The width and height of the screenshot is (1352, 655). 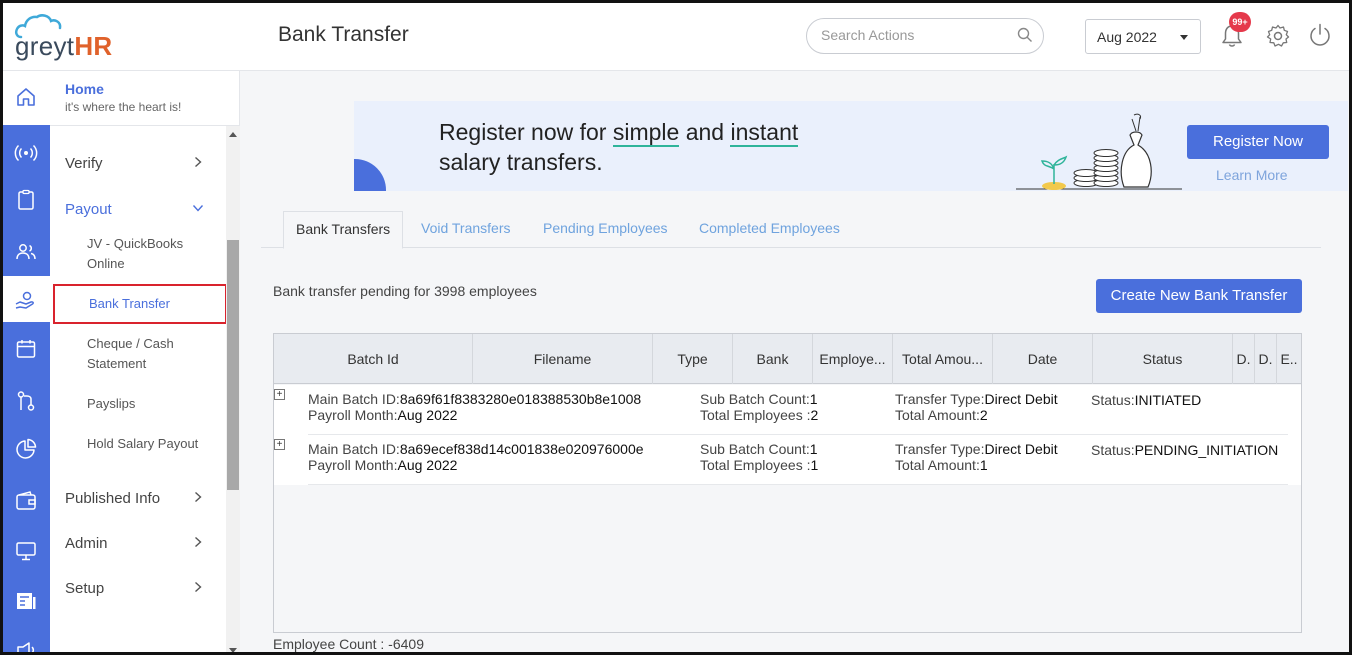 What do you see at coordinates (1163, 359) in the screenshot?
I see `column-header-status: Status` at bounding box center [1163, 359].